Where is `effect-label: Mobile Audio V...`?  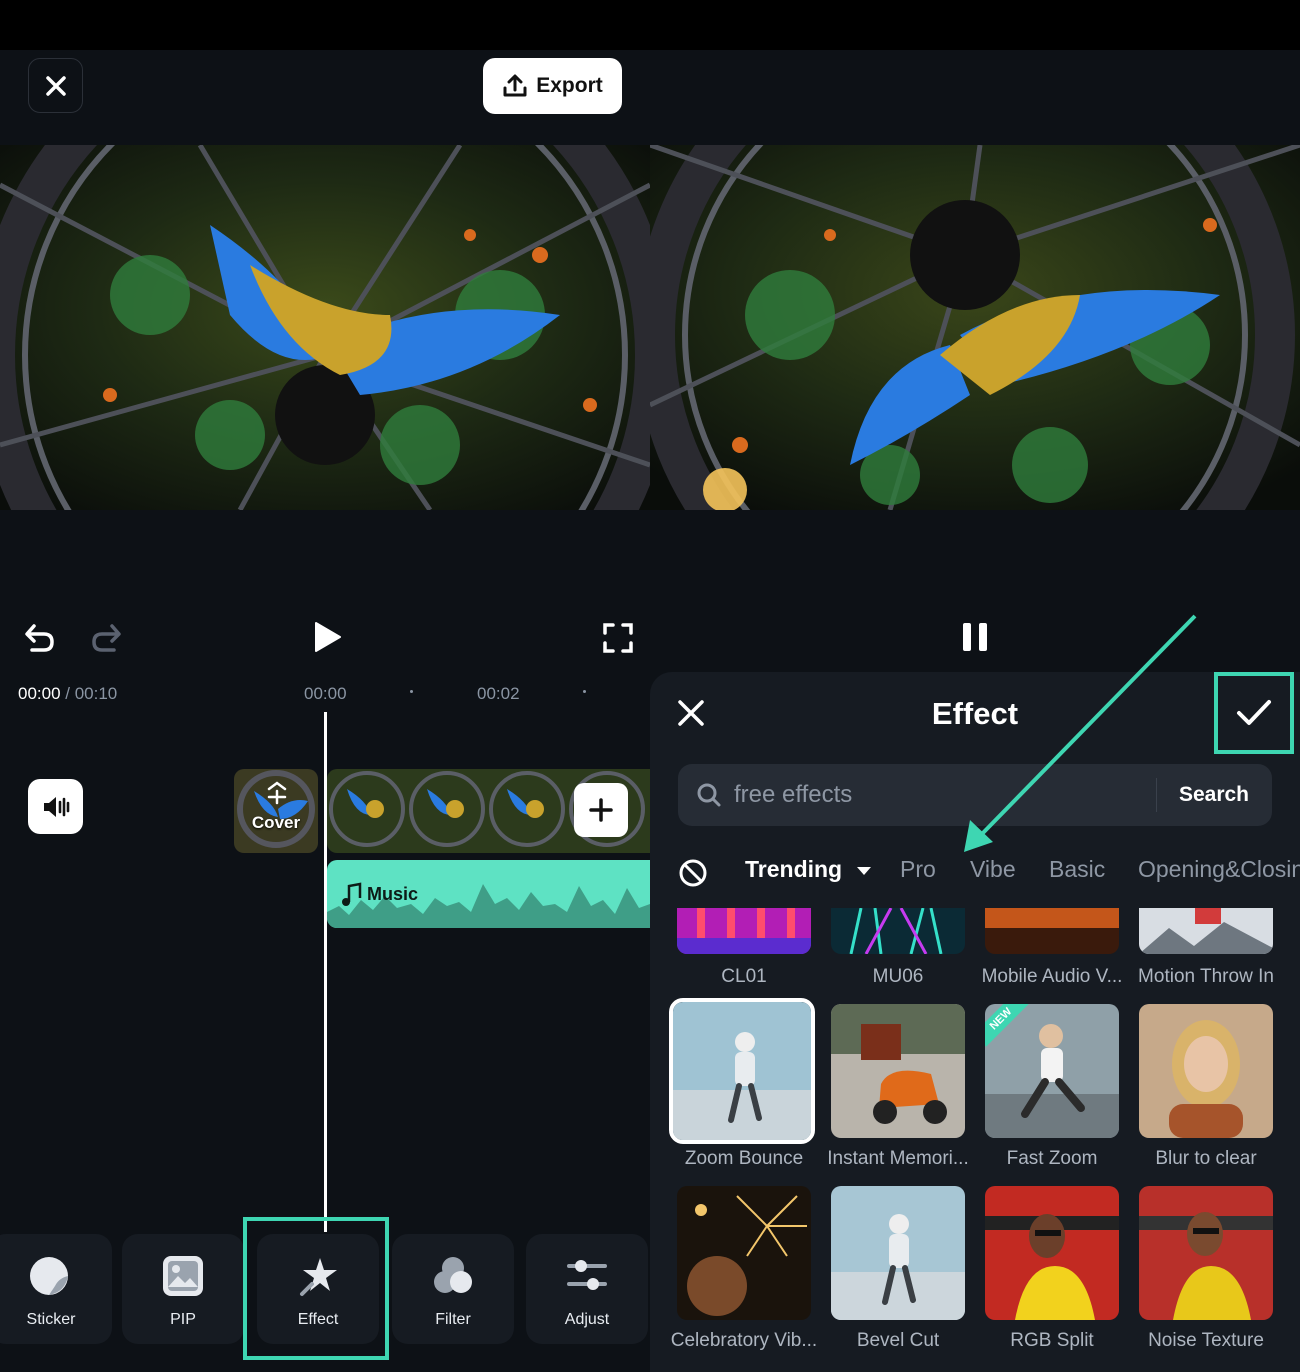 effect-label: Mobile Audio V... is located at coordinates (1052, 976).